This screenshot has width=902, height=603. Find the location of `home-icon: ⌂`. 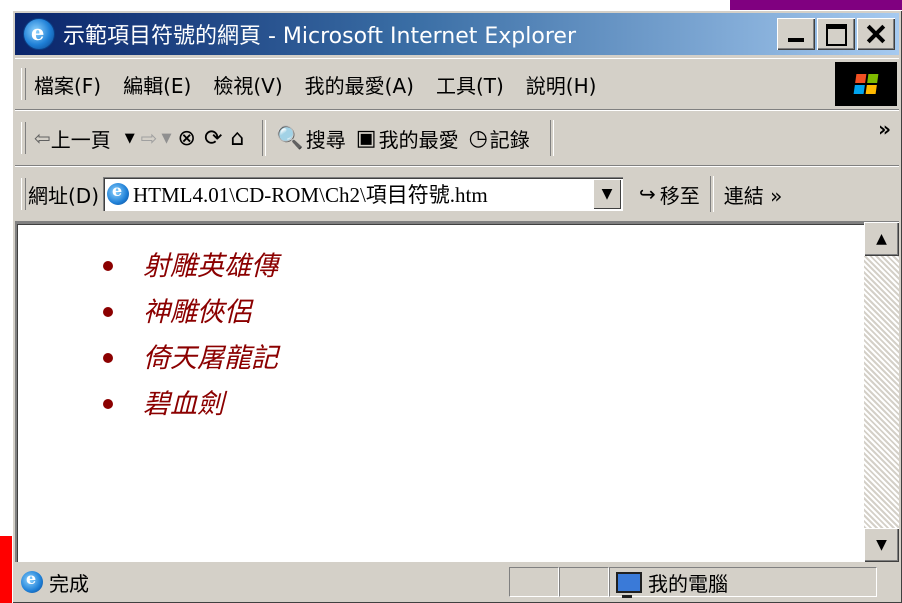

home-icon: ⌂ is located at coordinates (237, 138).